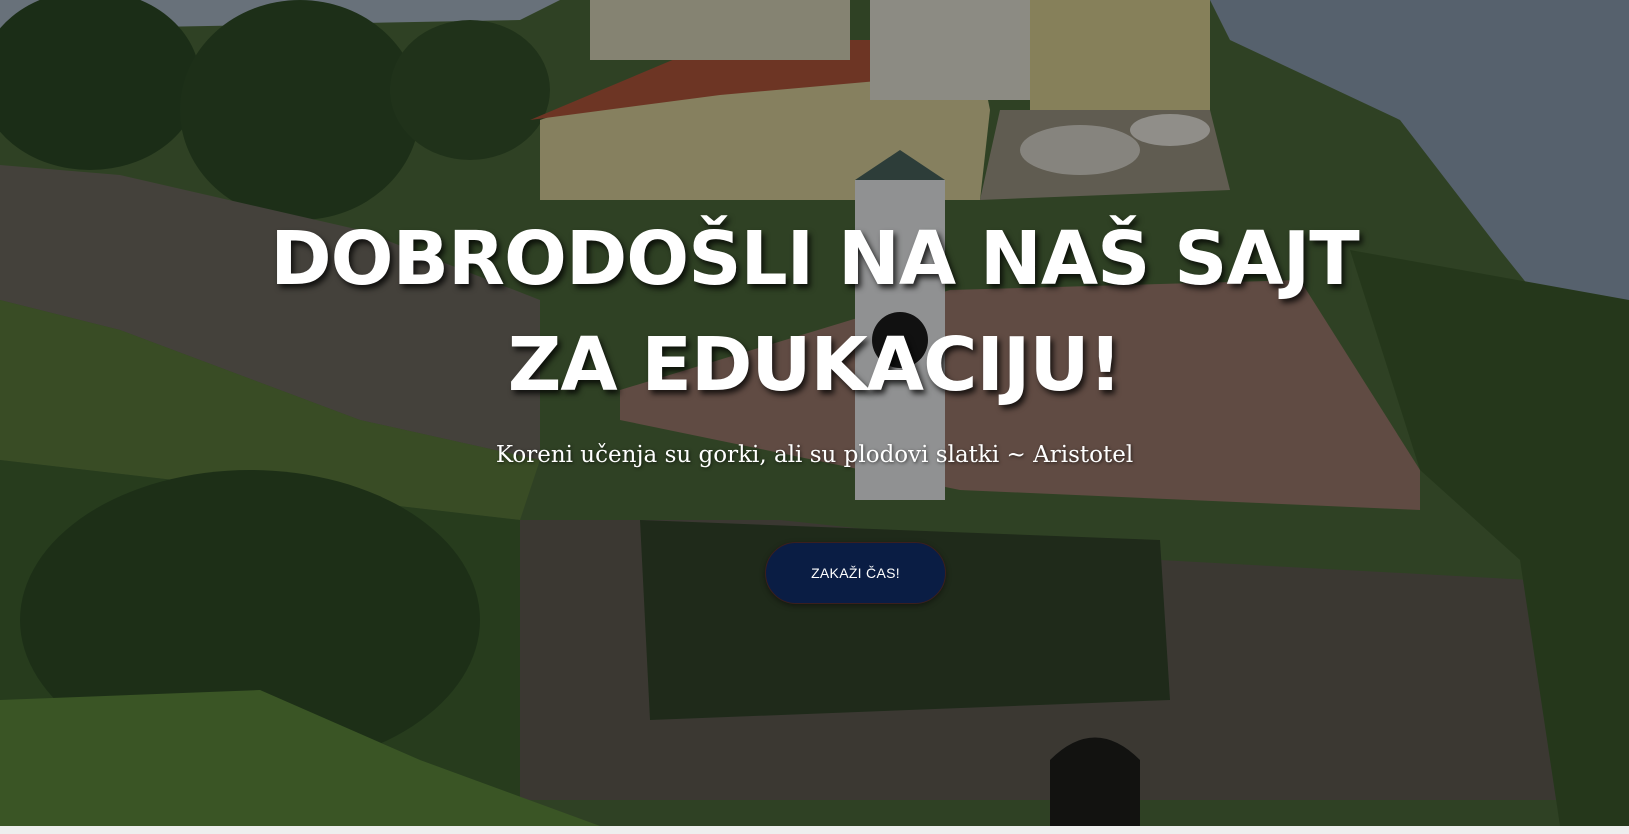 The height and width of the screenshot is (834, 1629). Describe the element at coordinates (855, 573) in the screenshot. I see `book-lesson-button: ZAKAŽI ČAS!` at that location.